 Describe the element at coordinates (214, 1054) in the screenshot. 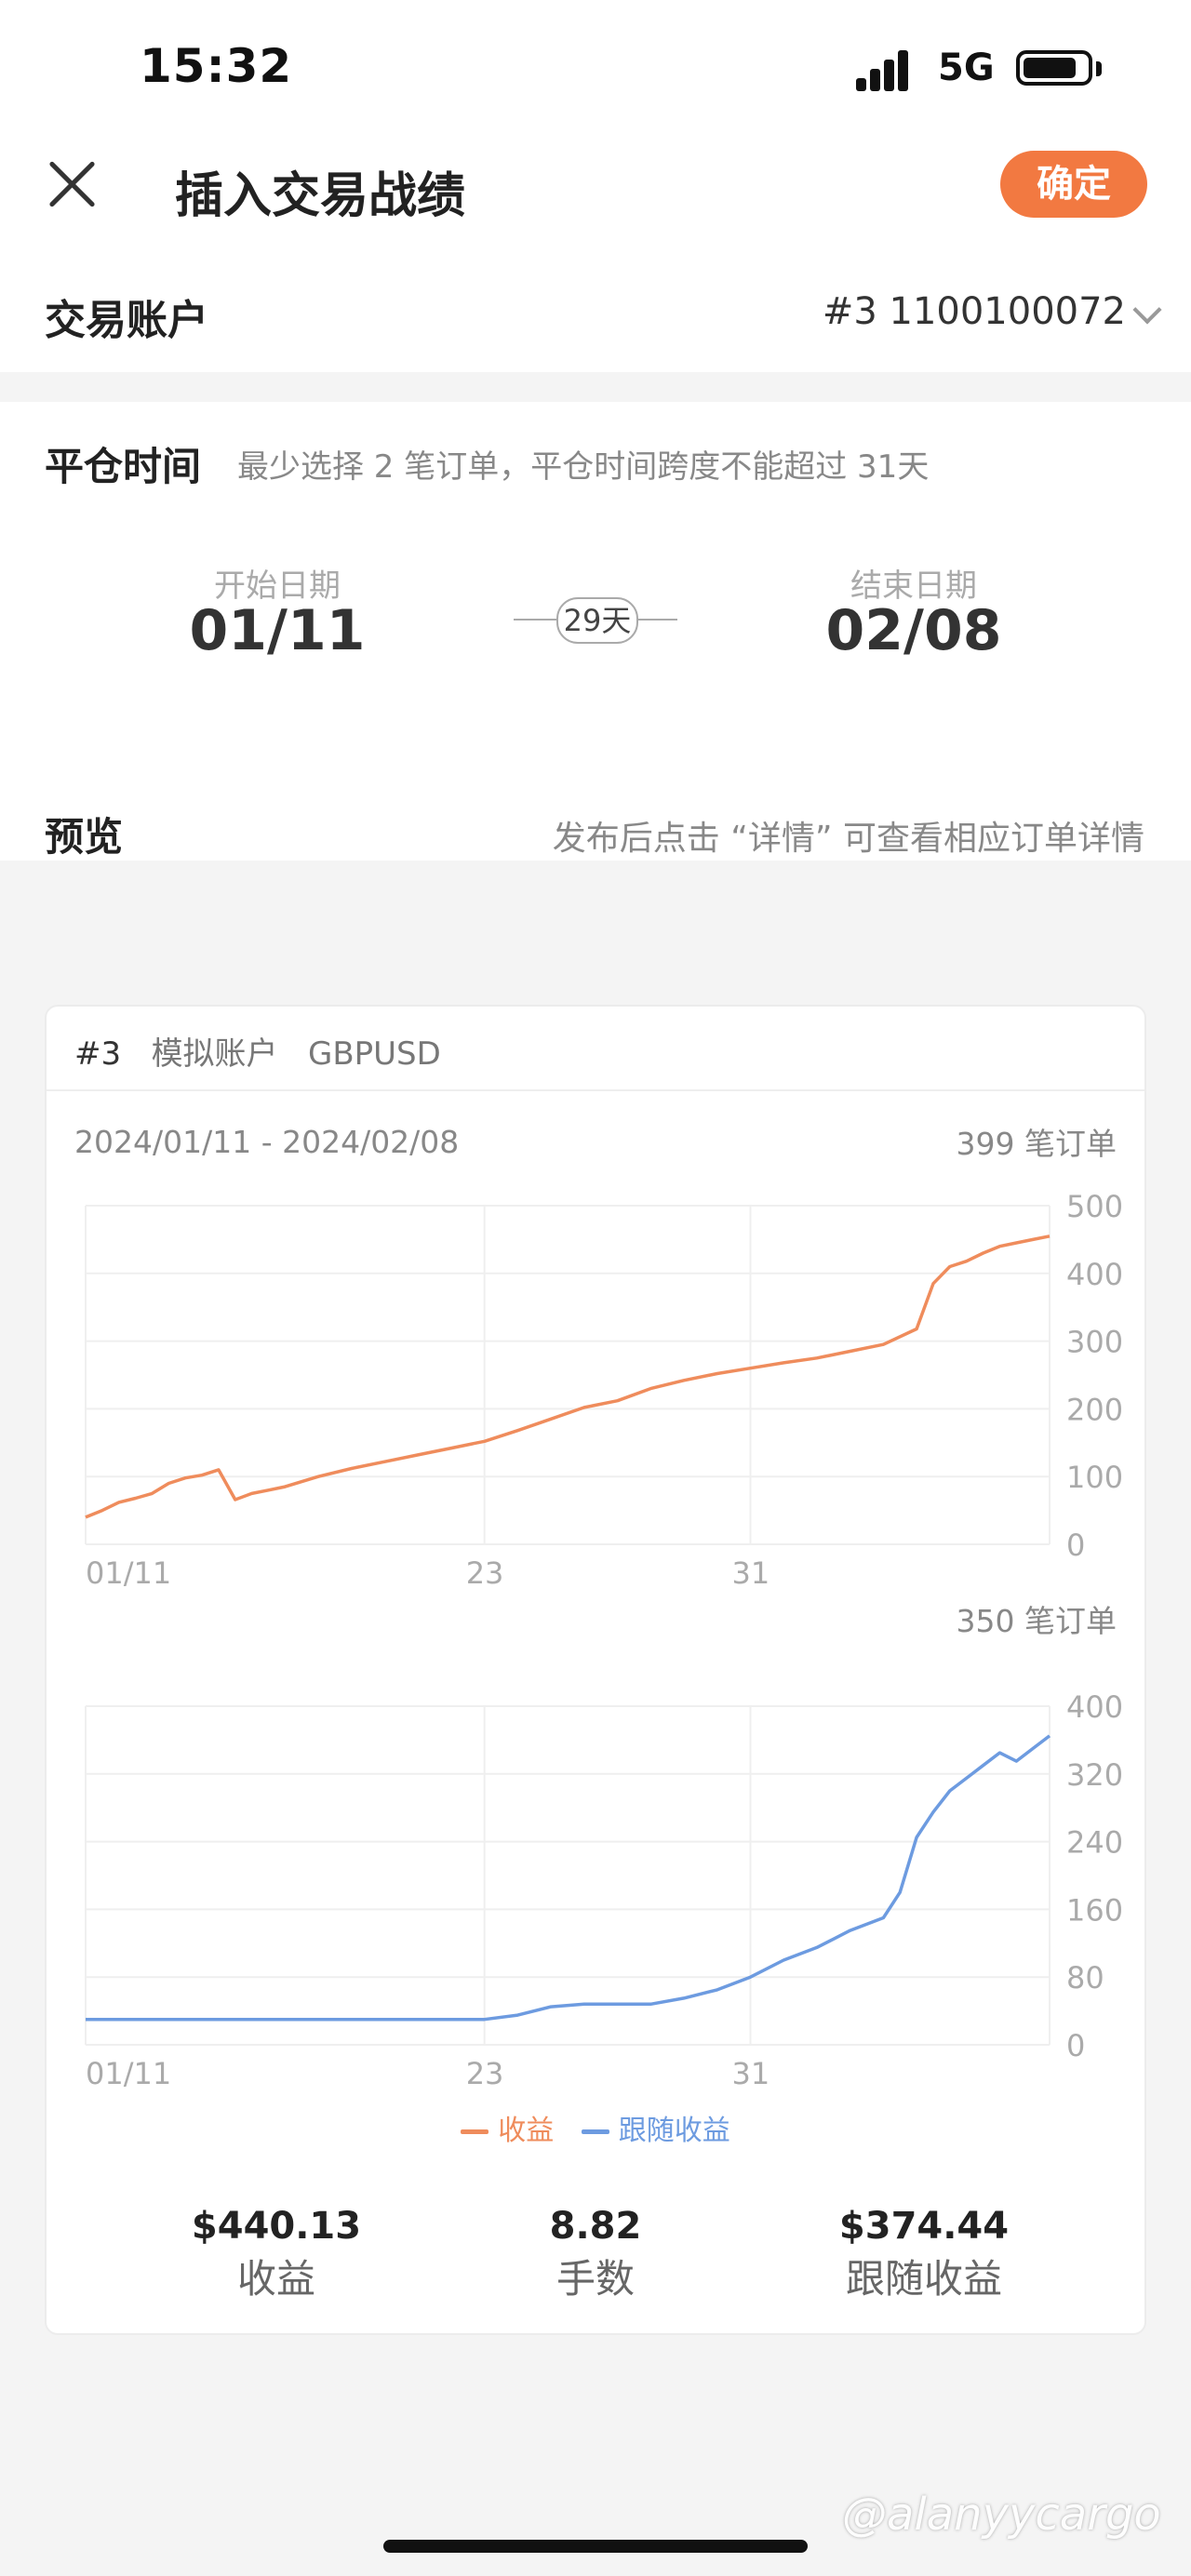

I see `card-account-type: 模拟账户` at that location.